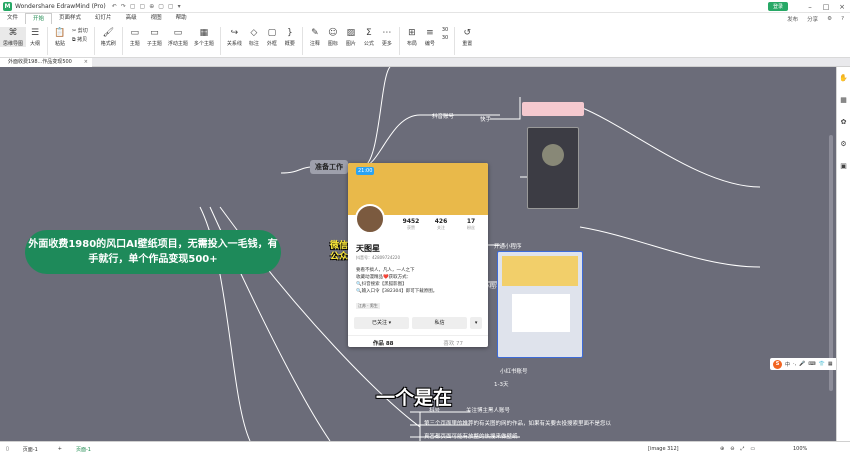  I want to click on follow-button: 已关注 ▾, so click(382, 323).